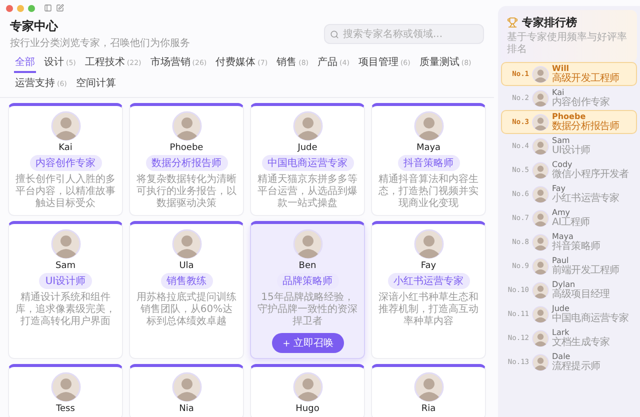 The width and height of the screenshot is (640, 417). Describe the element at coordinates (187, 163) in the screenshot. I see `role-tag: 数据分析报告师` at that location.